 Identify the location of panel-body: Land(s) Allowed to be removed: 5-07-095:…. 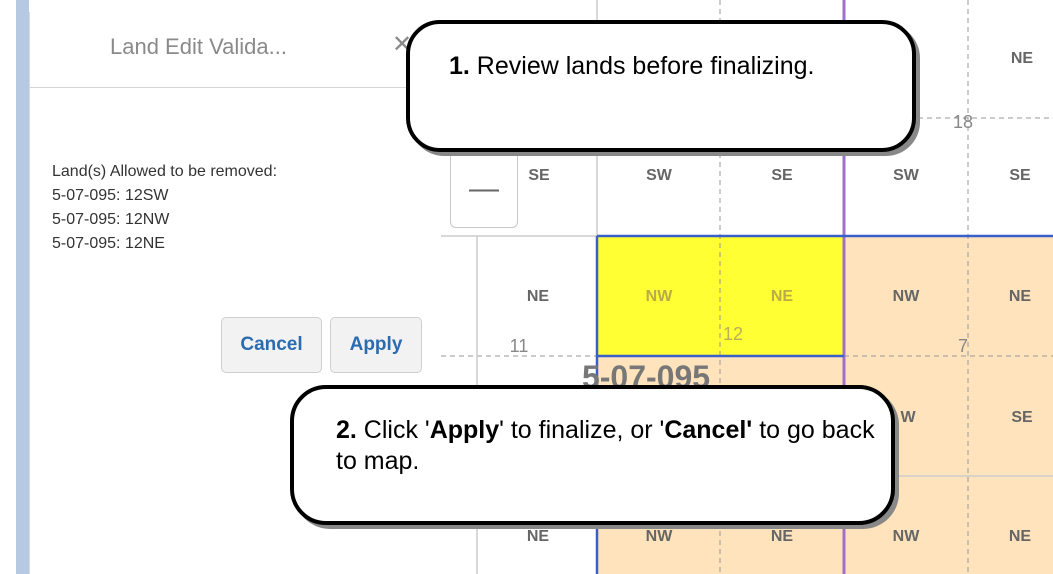
(164, 208).